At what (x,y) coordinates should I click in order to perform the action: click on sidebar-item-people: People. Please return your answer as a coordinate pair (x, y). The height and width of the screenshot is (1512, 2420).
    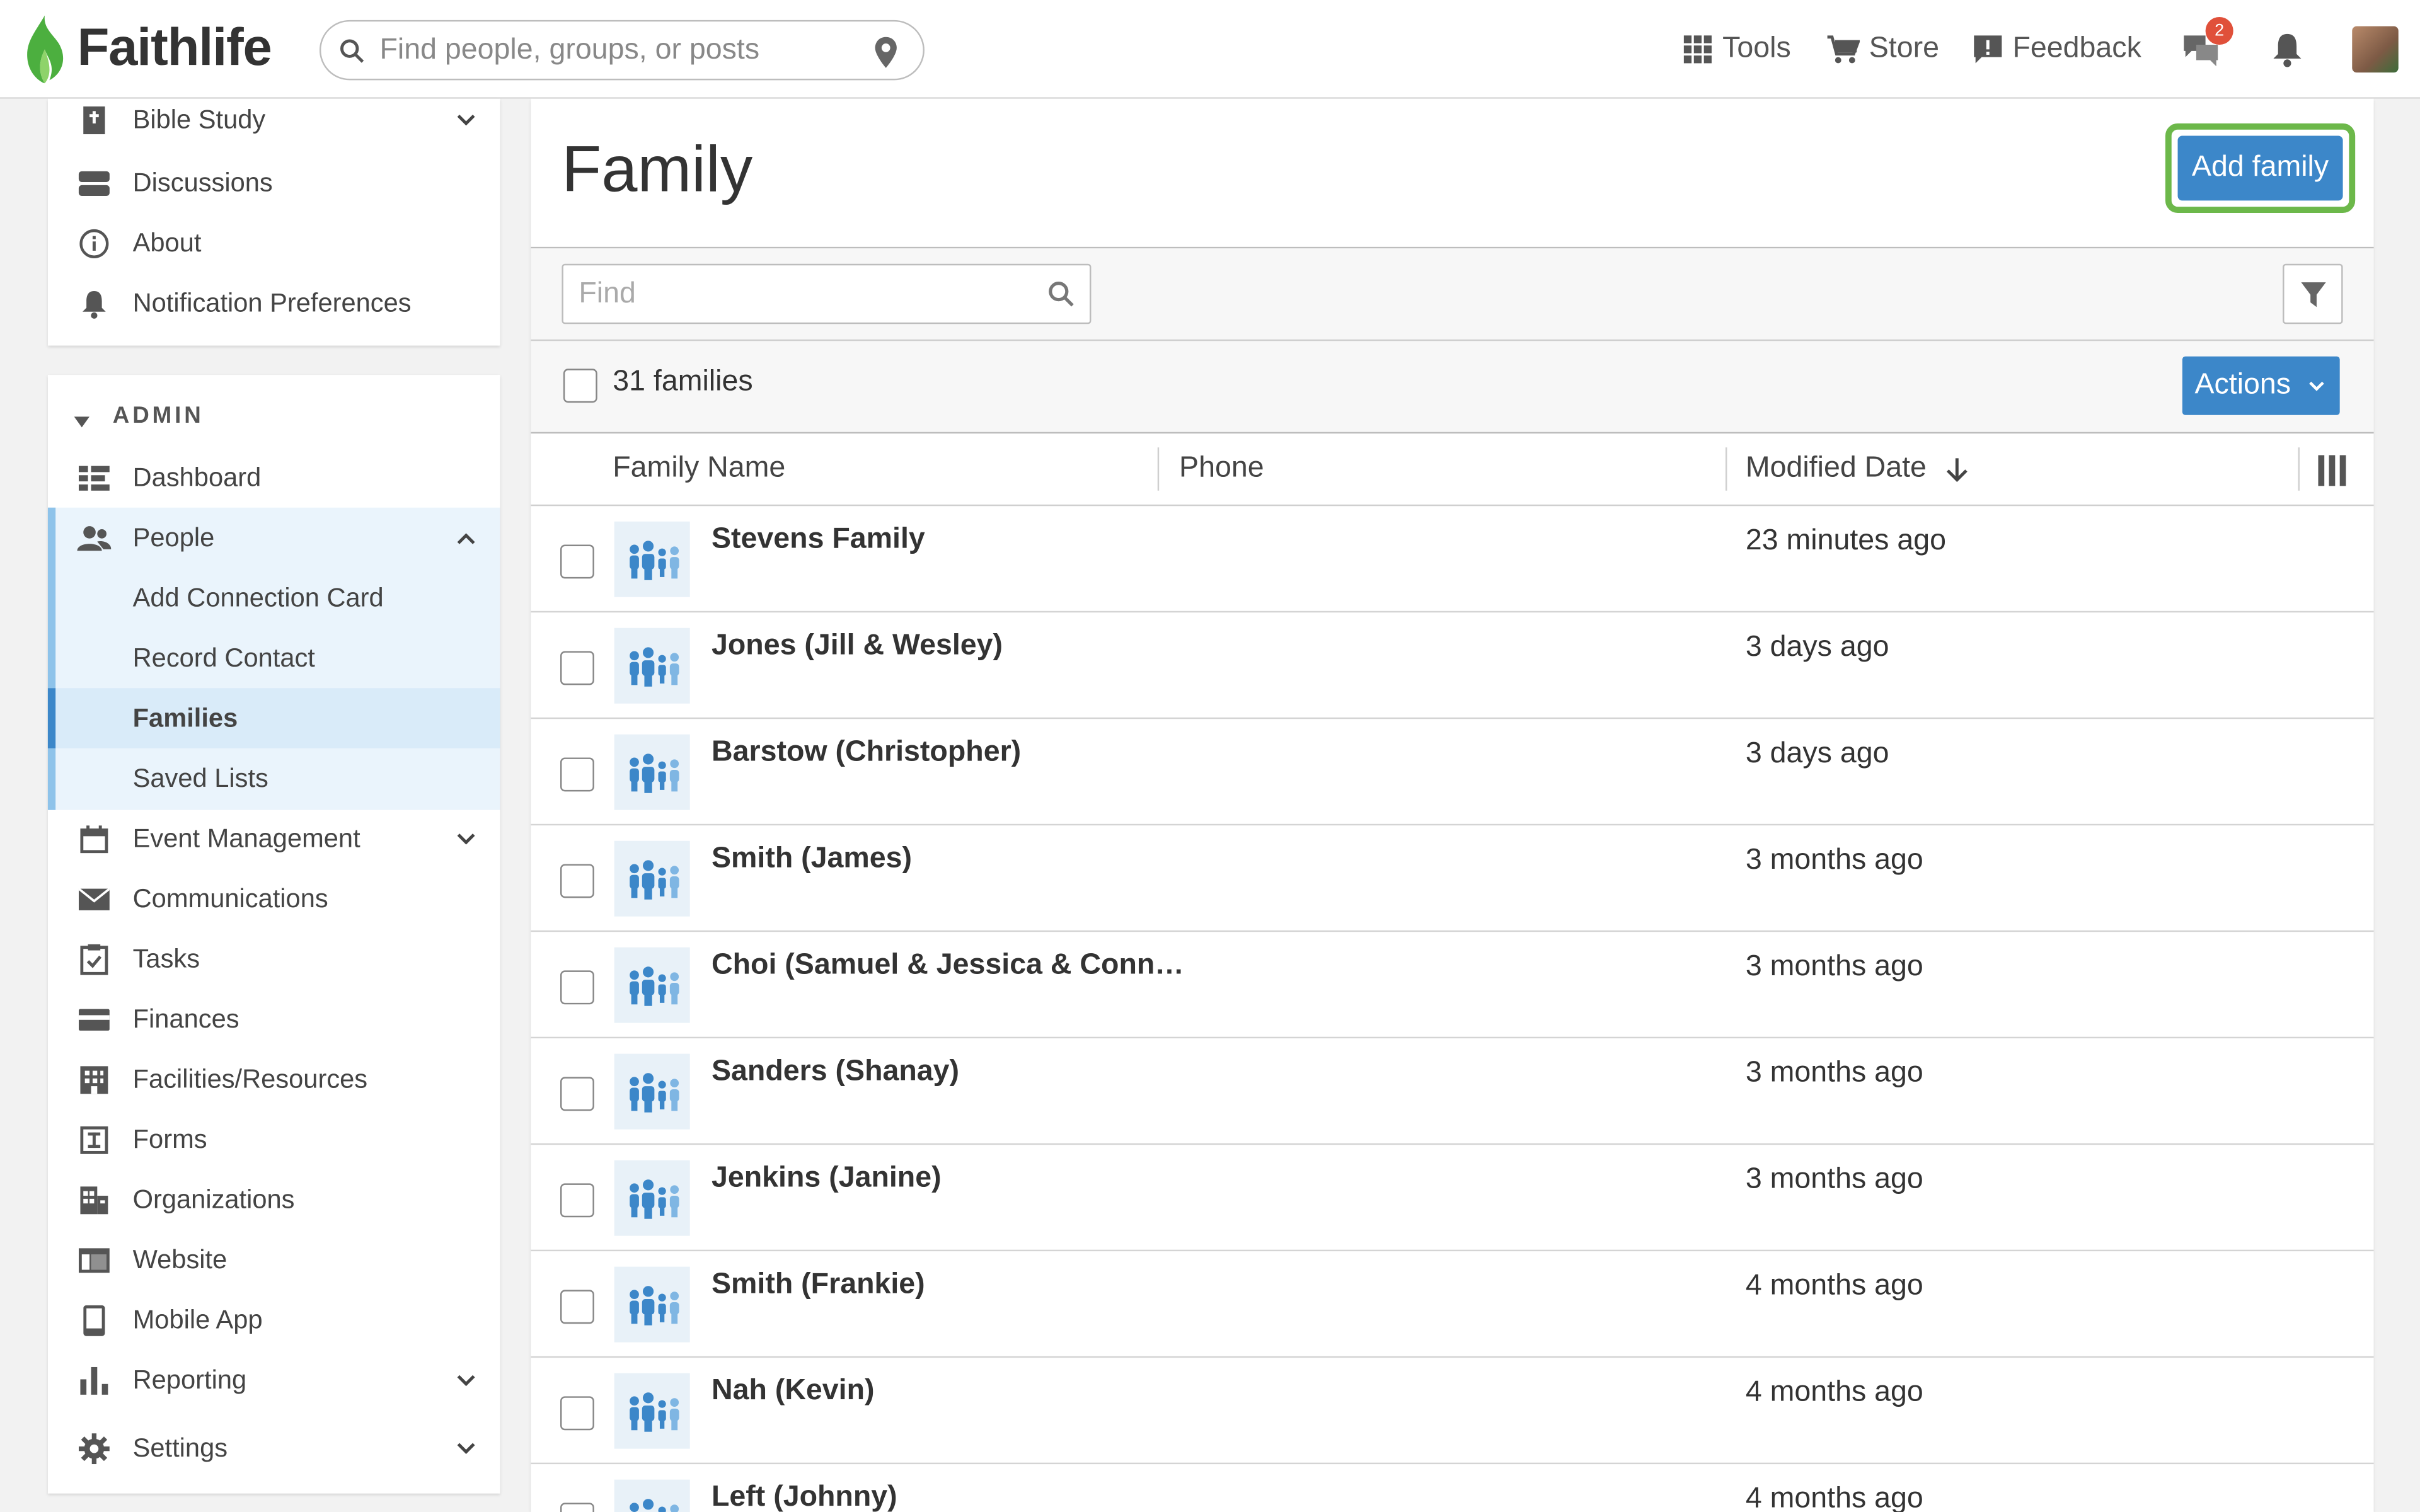
    Looking at the image, I should click on (274, 538).